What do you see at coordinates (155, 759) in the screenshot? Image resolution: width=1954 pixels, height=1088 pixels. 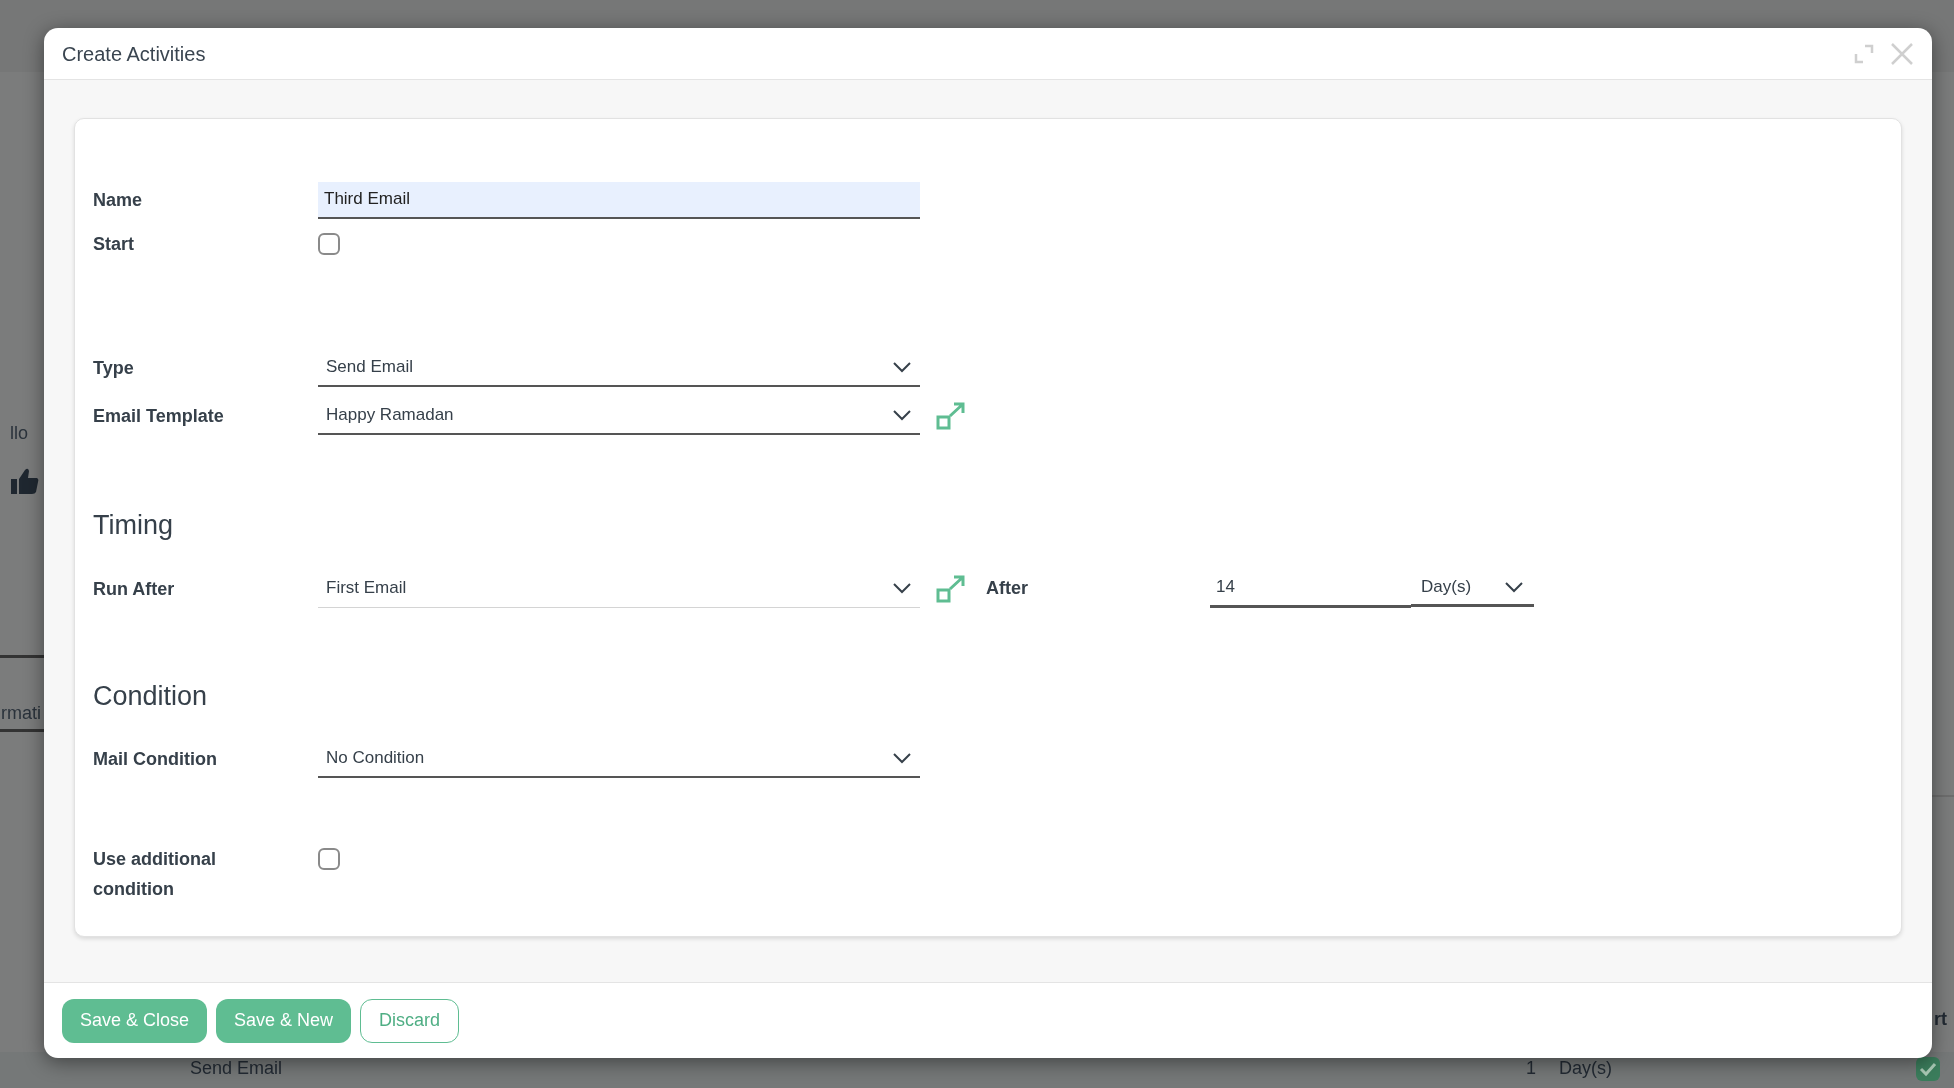 I see `field-label: Mail Condition` at bounding box center [155, 759].